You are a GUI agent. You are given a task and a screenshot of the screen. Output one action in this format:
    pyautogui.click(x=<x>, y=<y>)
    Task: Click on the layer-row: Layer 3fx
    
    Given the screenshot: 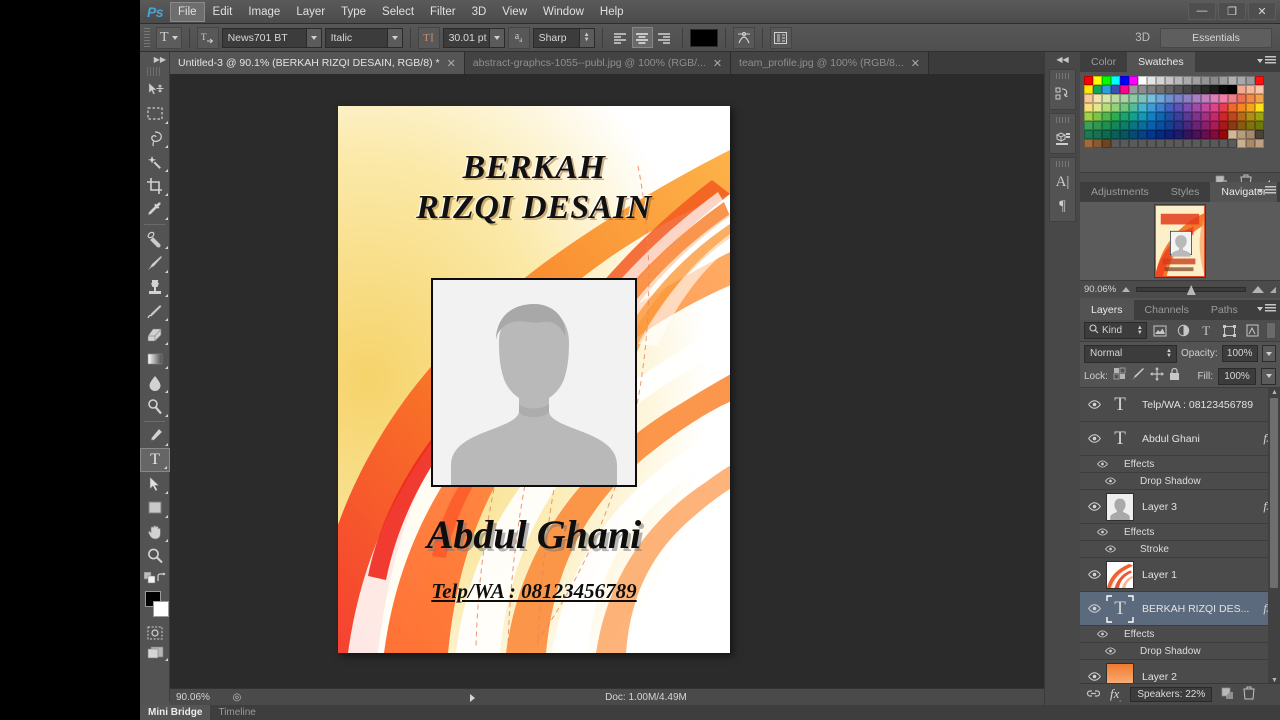 What is the action you would take?
    pyautogui.click(x=1180, y=507)
    